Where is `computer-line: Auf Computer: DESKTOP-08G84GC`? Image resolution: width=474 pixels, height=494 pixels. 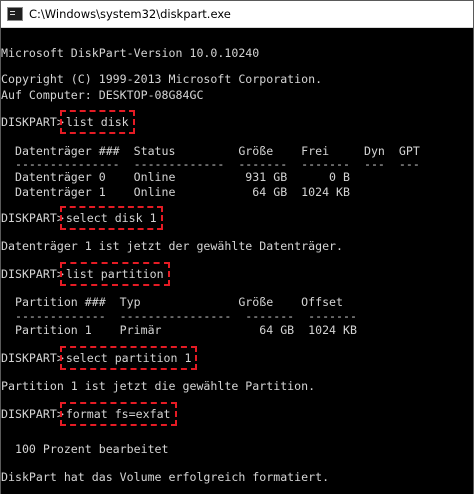 computer-line: Auf Computer: DESKTOP-08G84GC is located at coordinates (102, 95).